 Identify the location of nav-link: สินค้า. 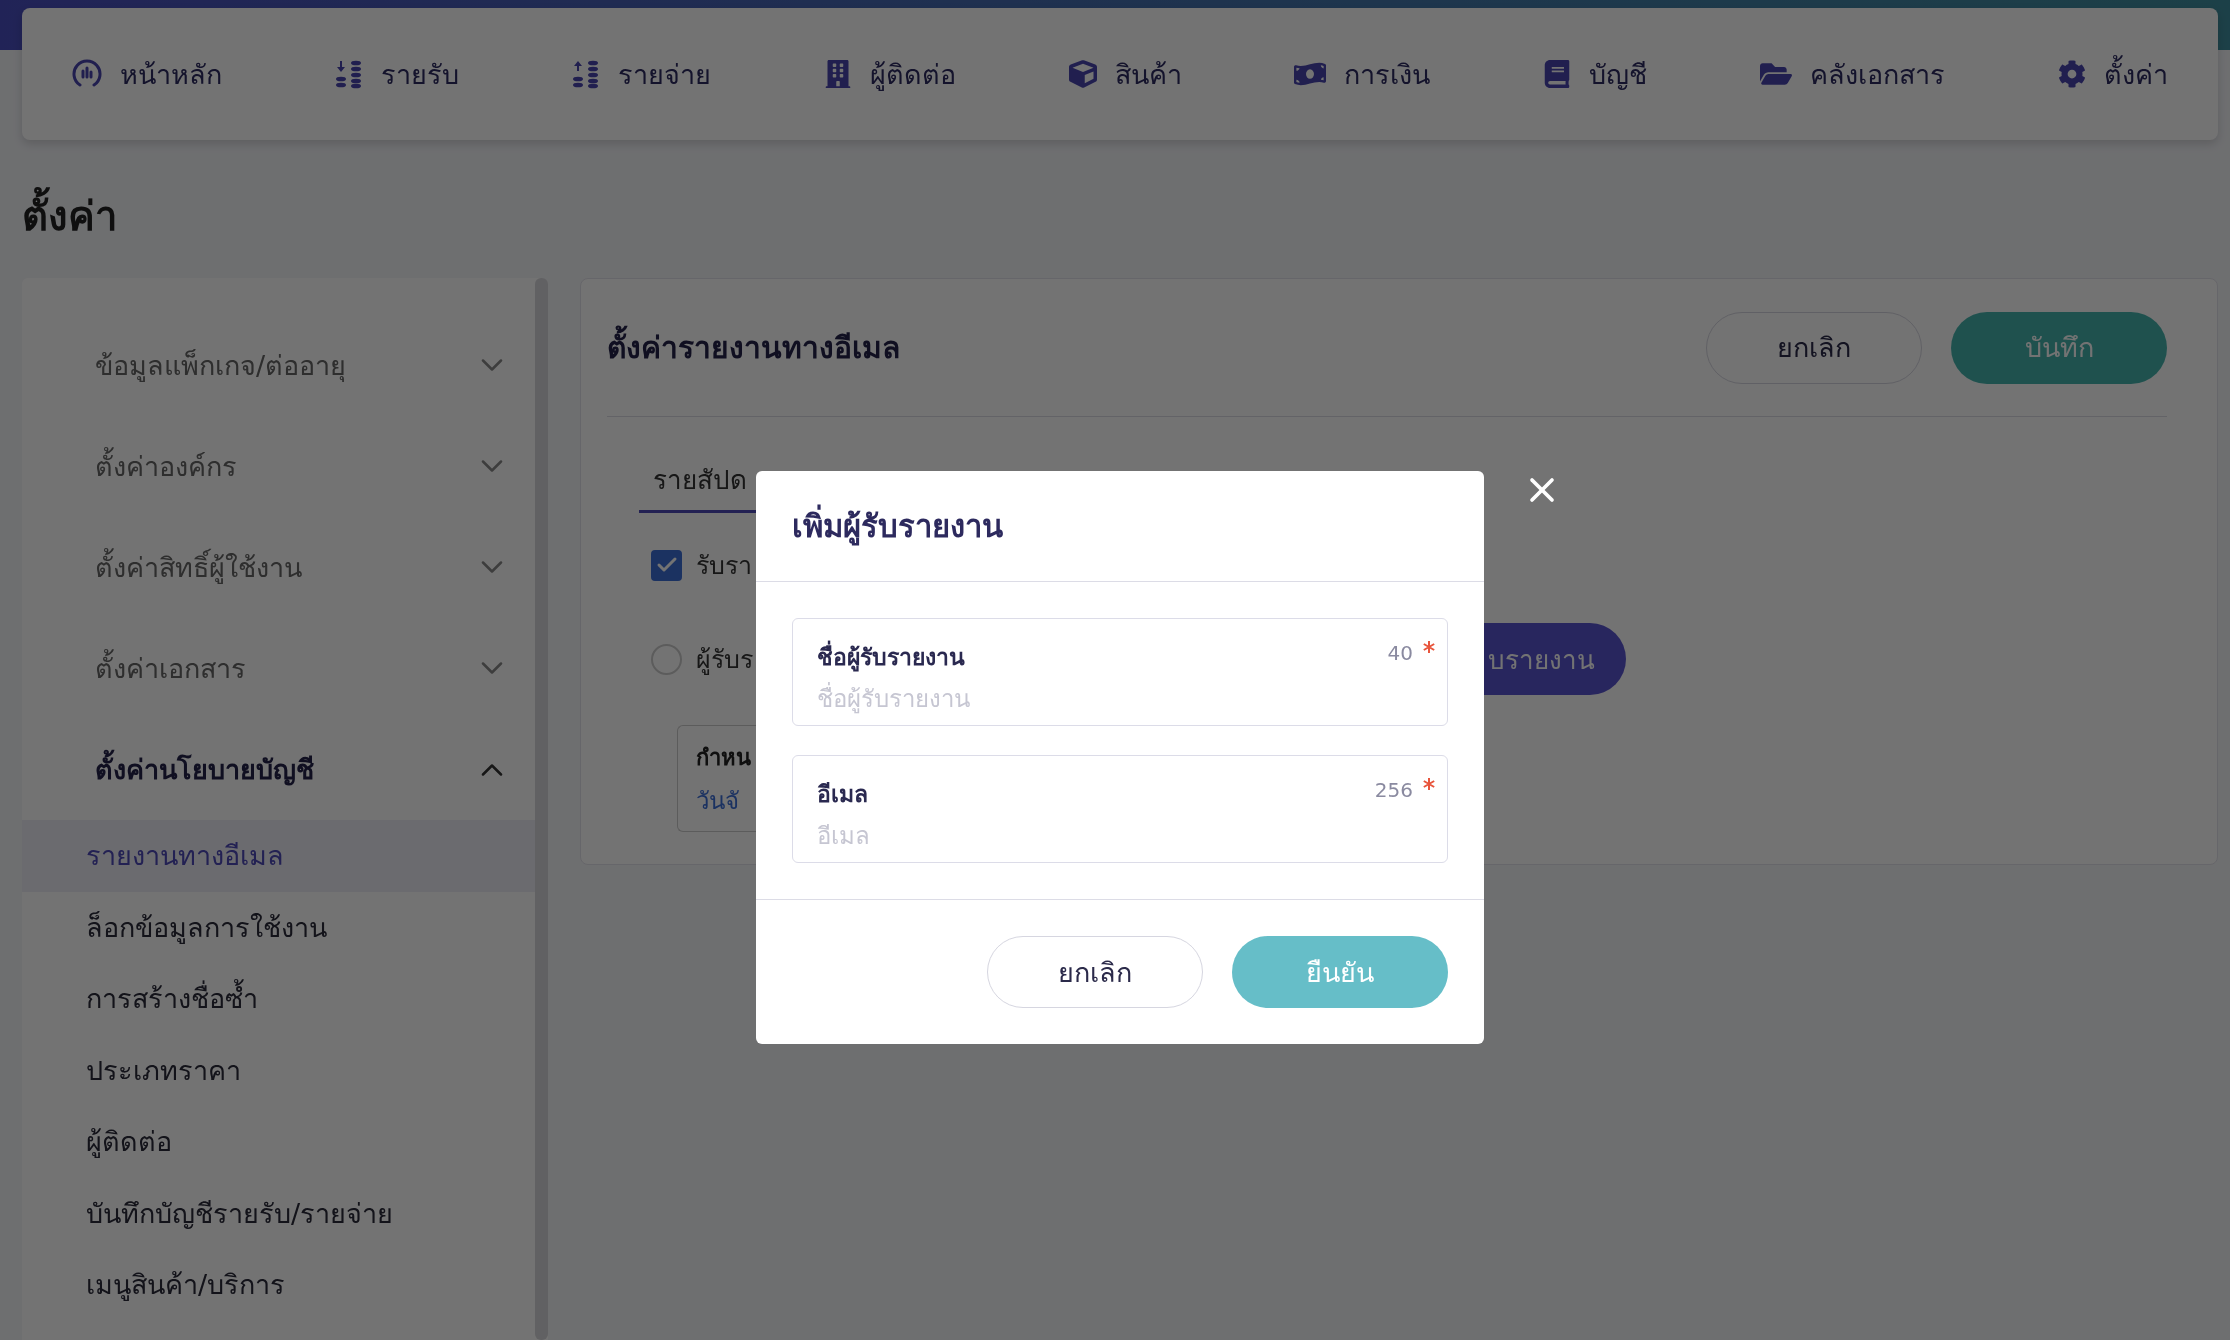
(1125, 74).